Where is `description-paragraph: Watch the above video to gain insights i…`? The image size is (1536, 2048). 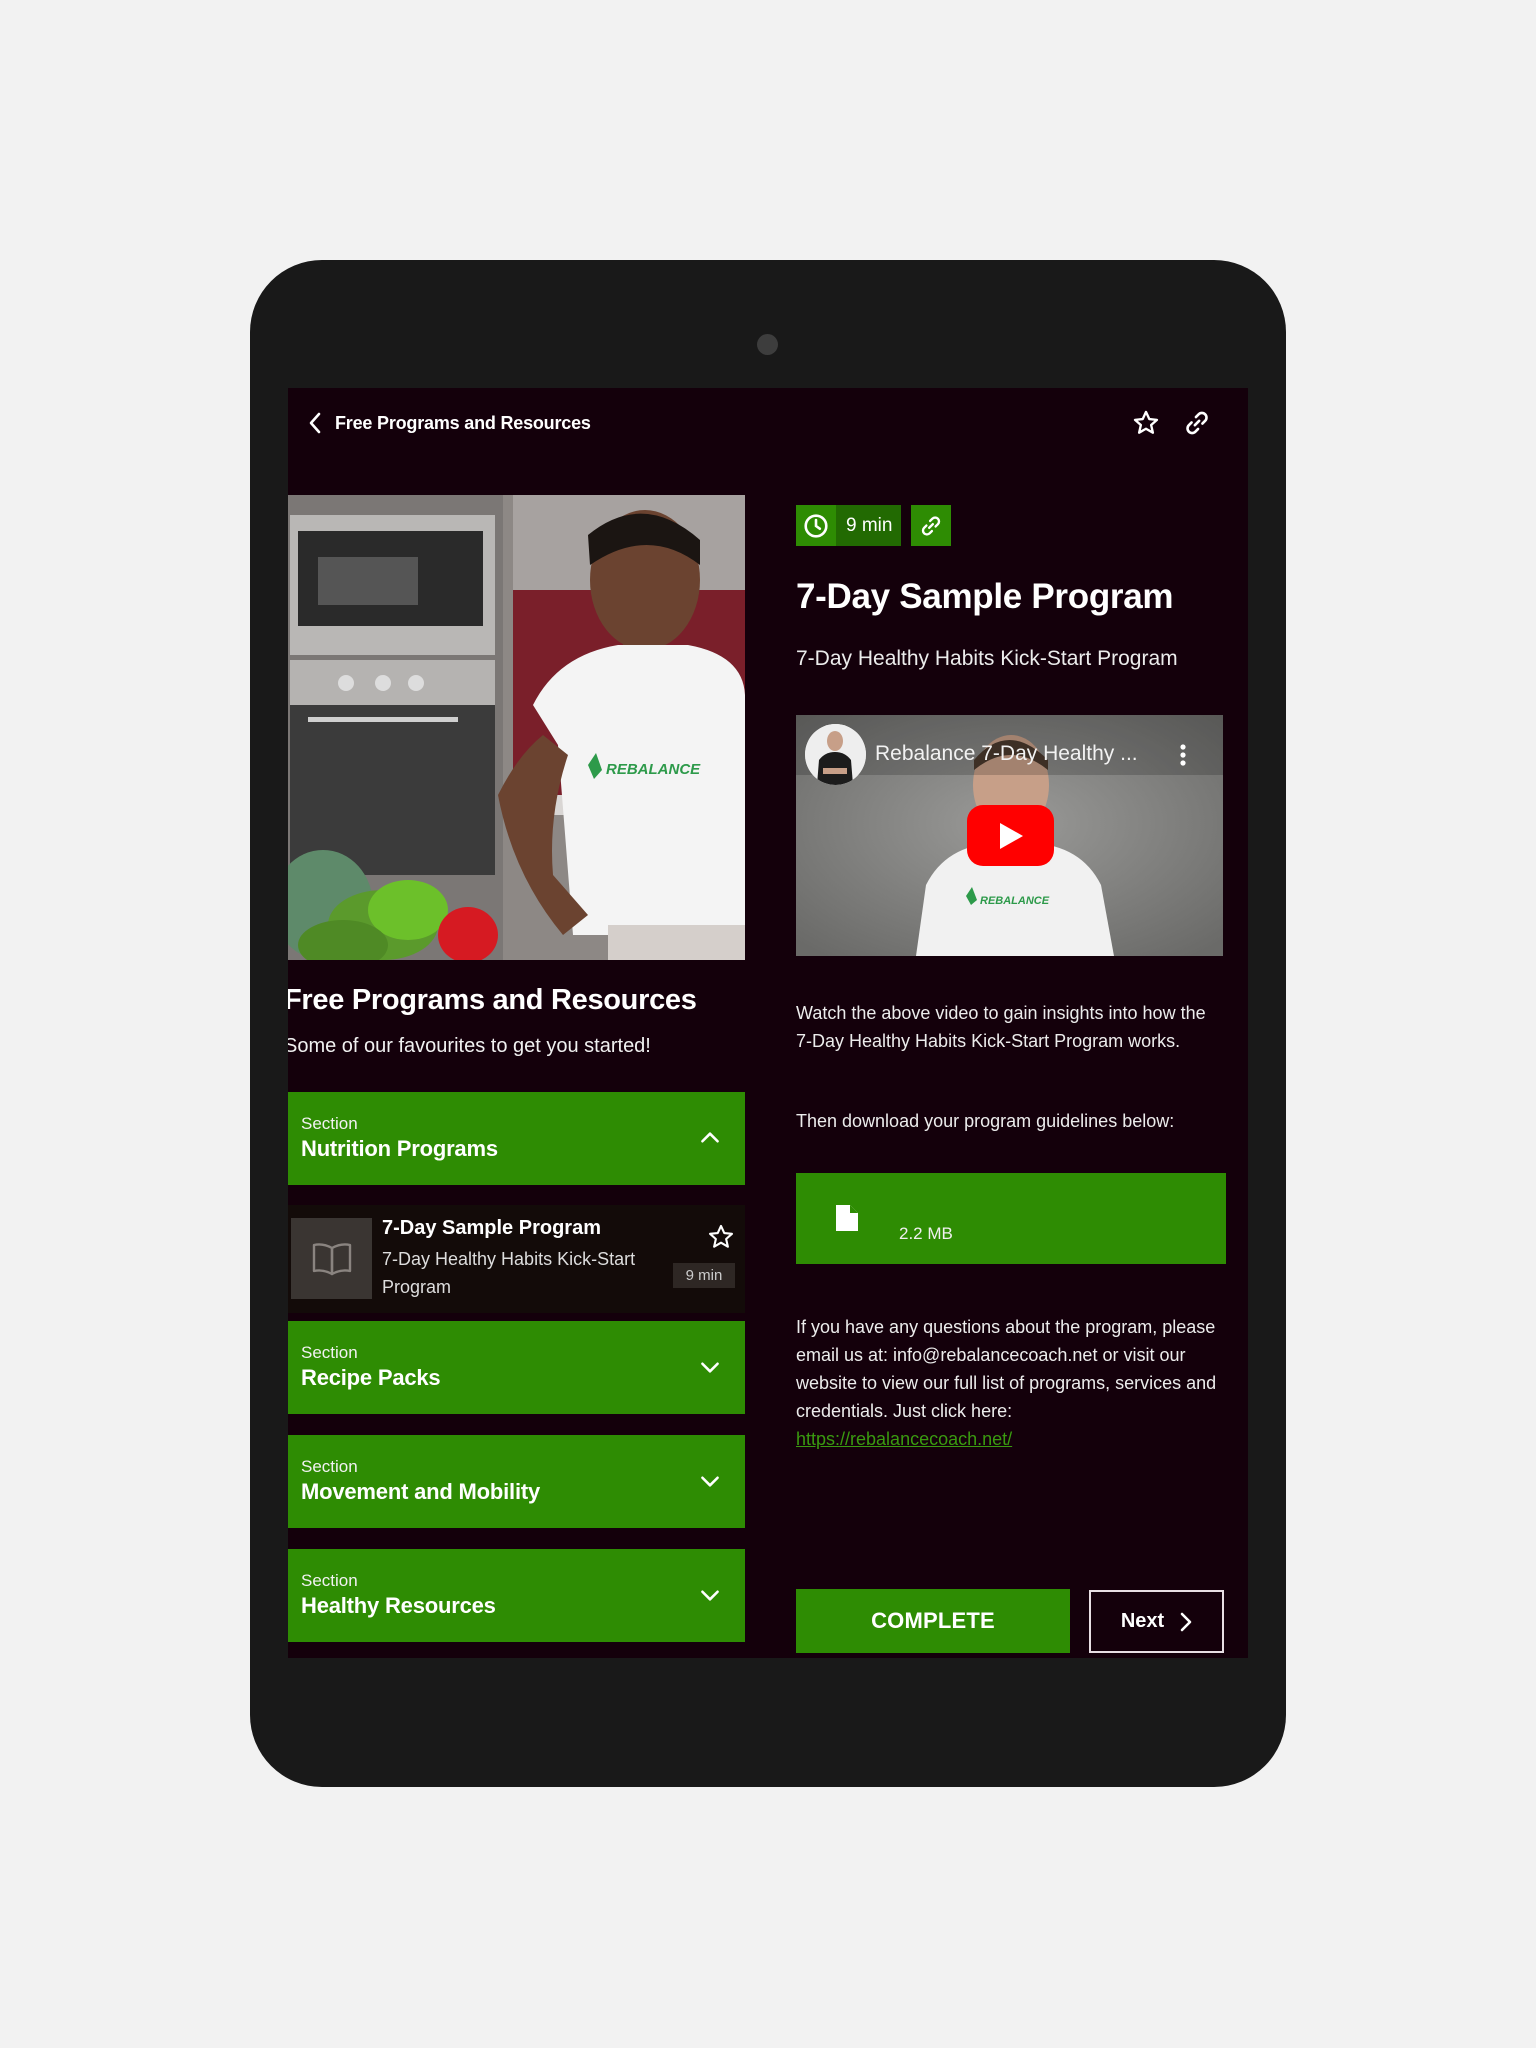 description-paragraph: Watch the above video to gain insights i… is located at coordinates (1001, 1027).